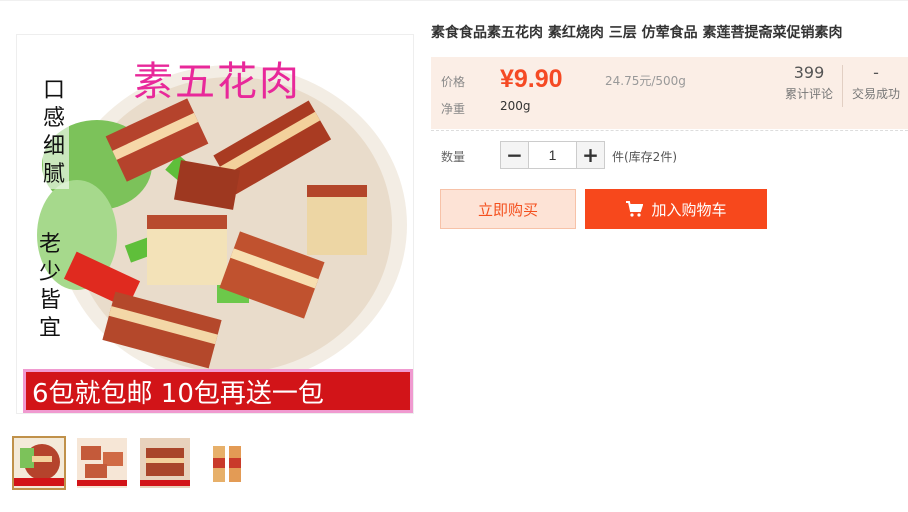 Image resolution: width=908 pixels, height=512 pixels. I want to click on top-divider, so click(454, 0).